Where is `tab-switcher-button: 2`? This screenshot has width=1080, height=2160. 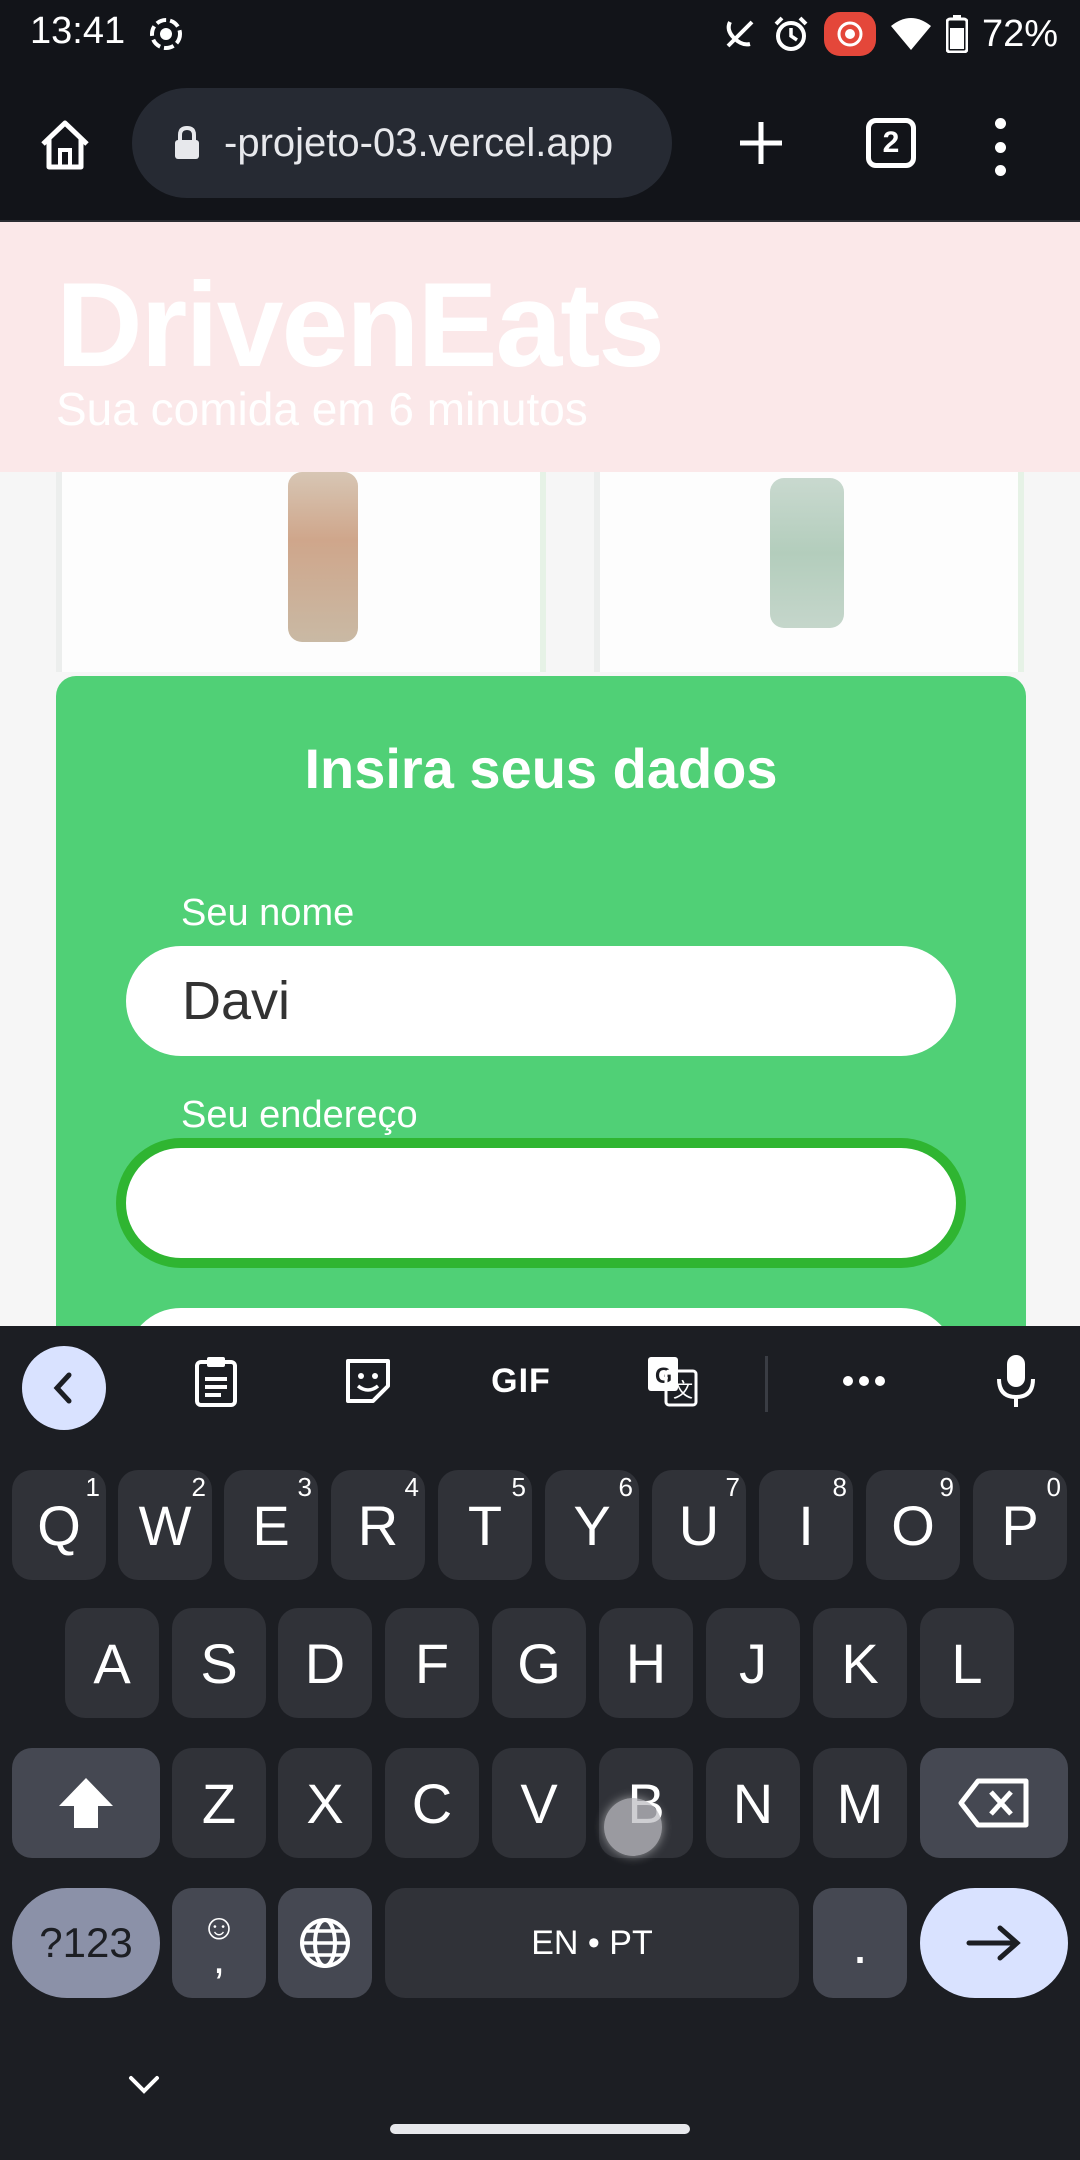 tab-switcher-button: 2 is located at coordinates (891, 143).